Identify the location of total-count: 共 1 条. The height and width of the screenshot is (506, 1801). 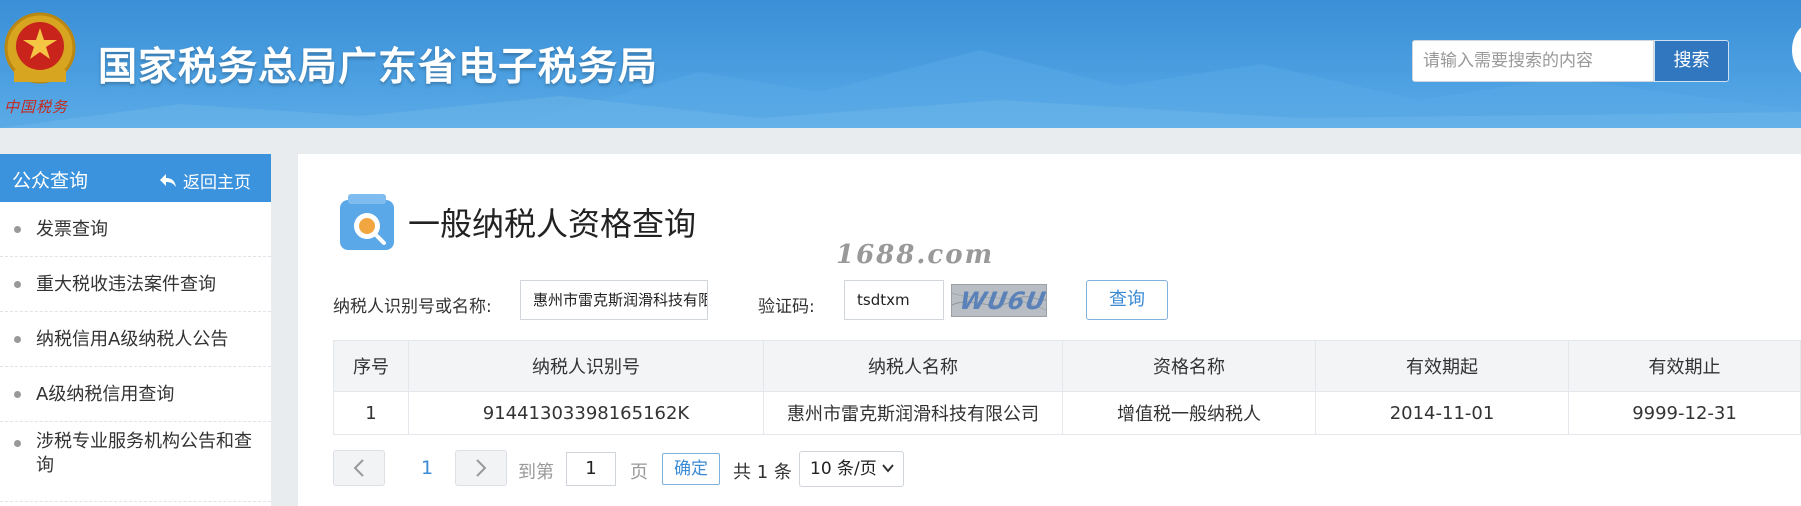
(762, 472).